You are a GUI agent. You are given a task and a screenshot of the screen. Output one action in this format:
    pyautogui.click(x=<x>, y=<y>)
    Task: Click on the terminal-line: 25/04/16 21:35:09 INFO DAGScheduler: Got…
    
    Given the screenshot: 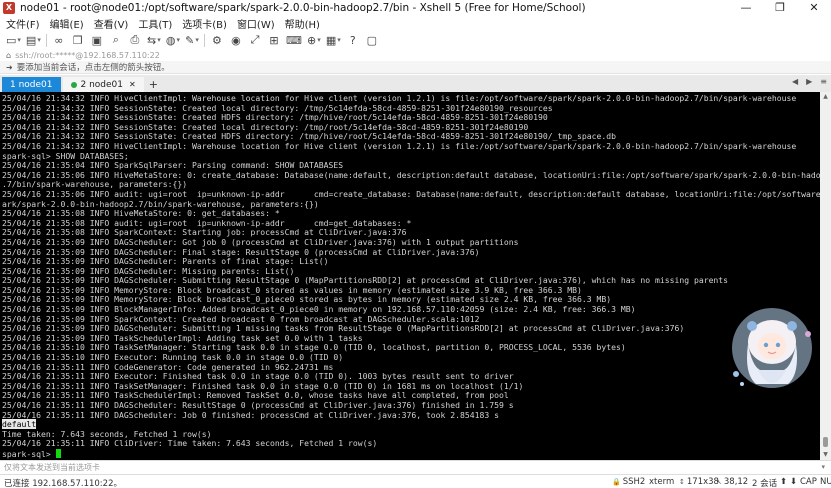 What is the action you would take?
    pyautogui.click(x=260, y=241)
    